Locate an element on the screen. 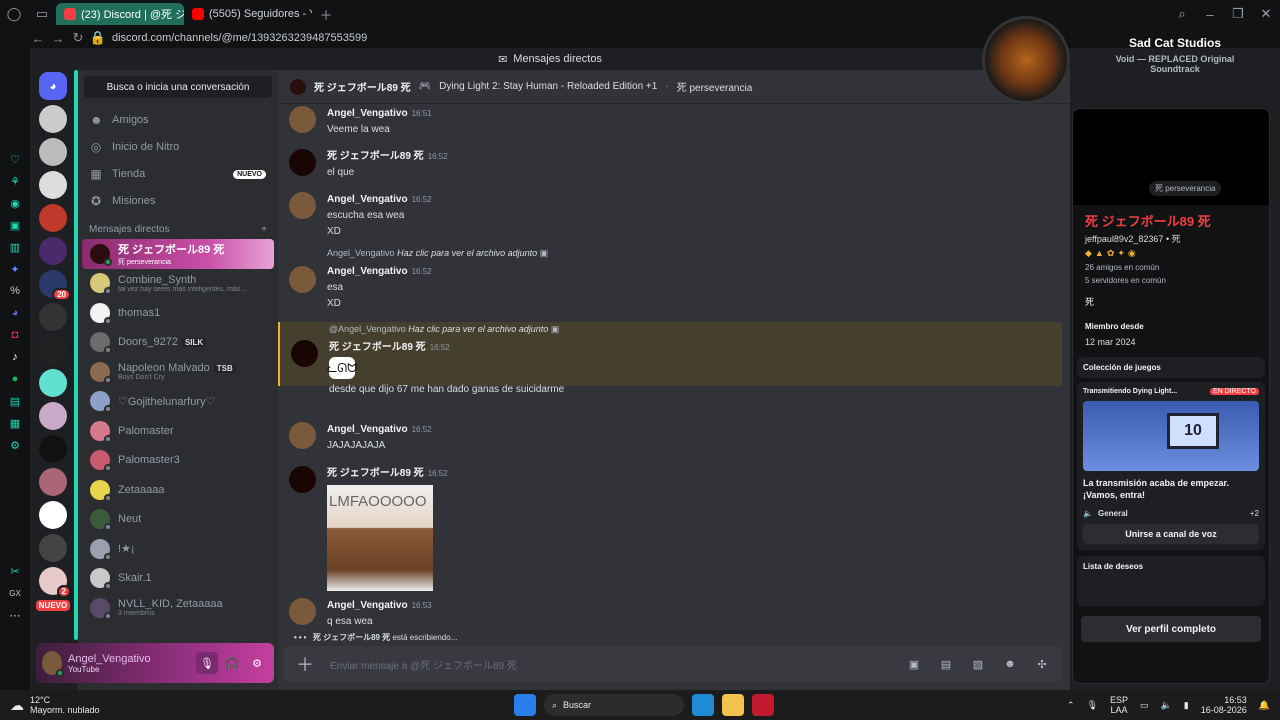 This screenshot has height=720, width=1280. dm-item: Zetaaaaa is located at coordinates (178, 490).